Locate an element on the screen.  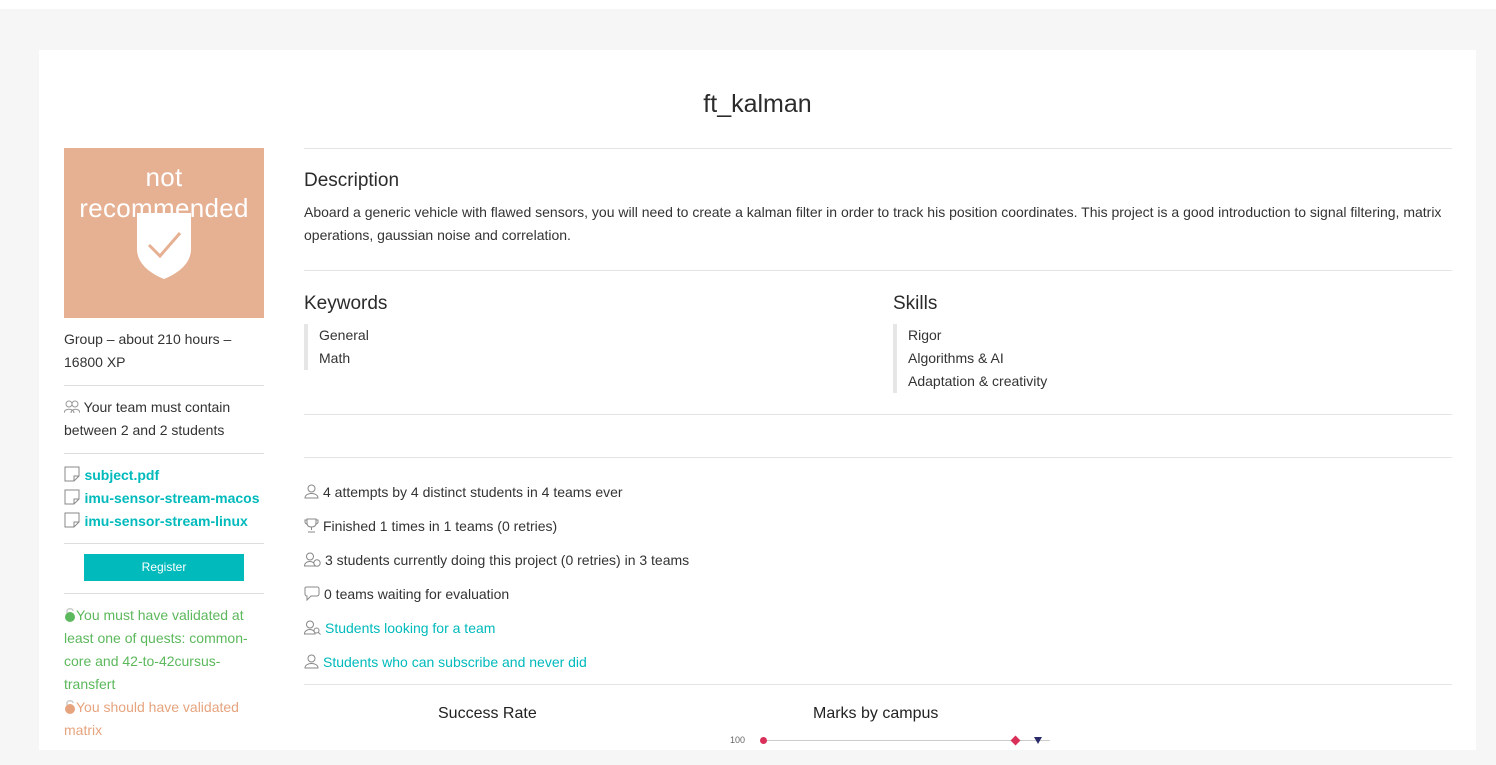
attachment-item: imu-sensor-stream-linux is located at coordinates (164, 521).